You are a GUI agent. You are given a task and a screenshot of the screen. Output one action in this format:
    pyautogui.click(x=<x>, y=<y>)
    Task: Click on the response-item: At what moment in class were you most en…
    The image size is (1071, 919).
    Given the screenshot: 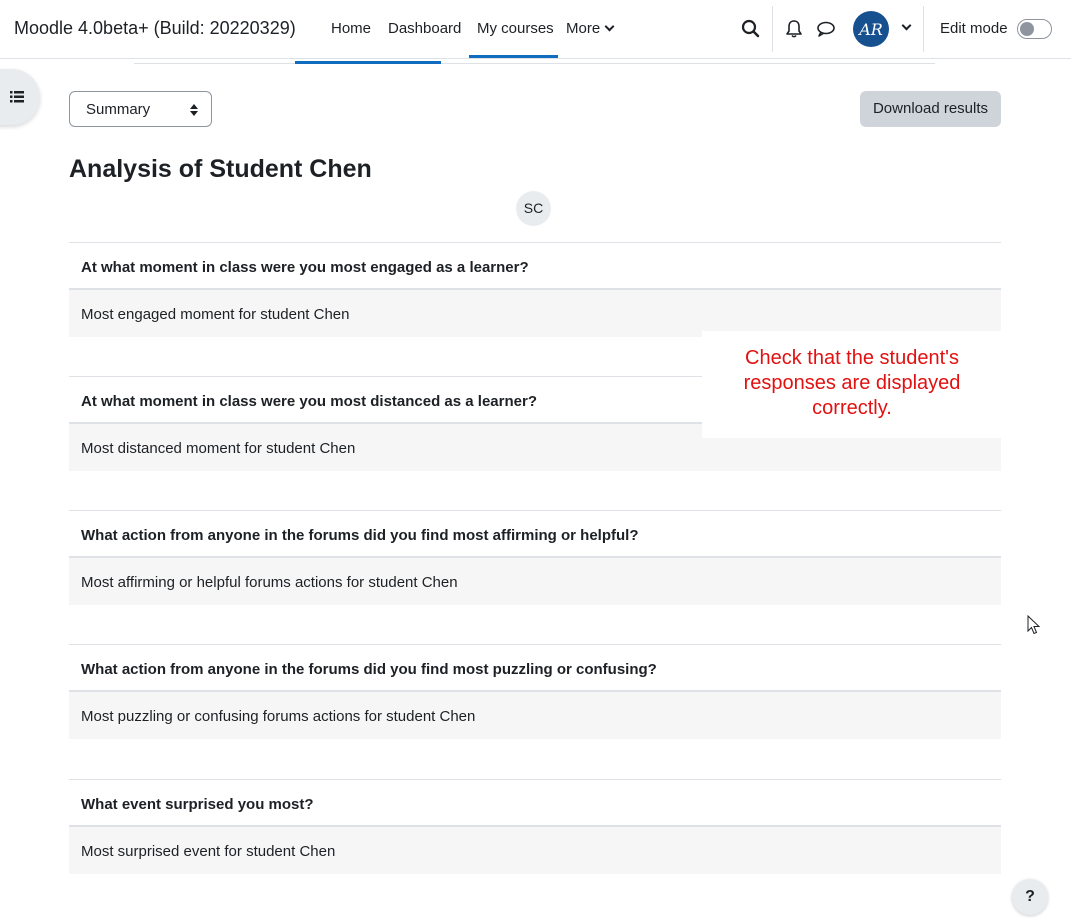 What is the action you would take?
    pyautogui.click(x=535, y=289)
    